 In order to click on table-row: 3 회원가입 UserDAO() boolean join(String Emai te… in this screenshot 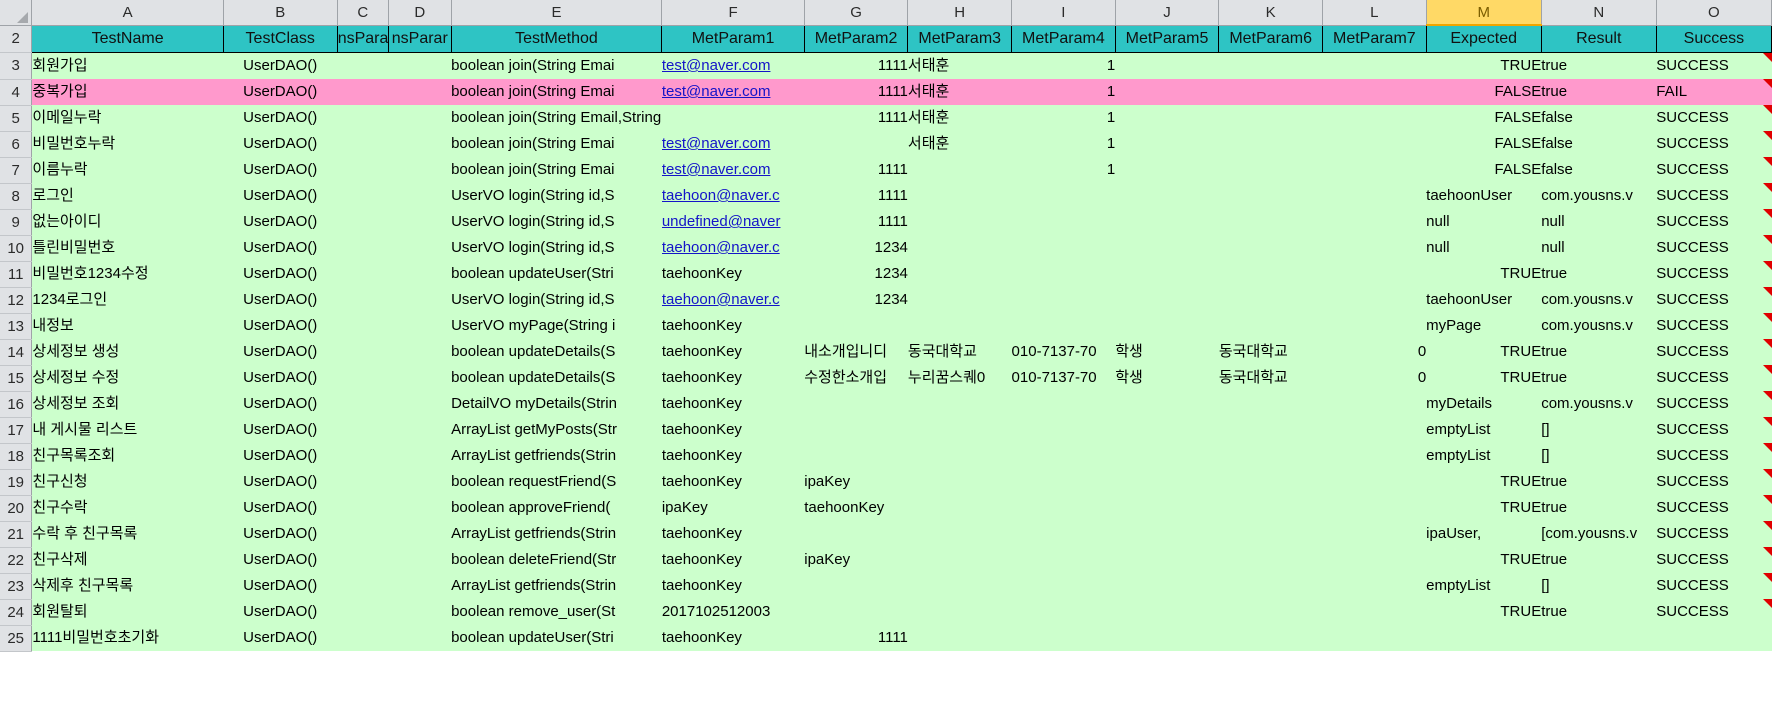, I will do `click(886, 66)`.